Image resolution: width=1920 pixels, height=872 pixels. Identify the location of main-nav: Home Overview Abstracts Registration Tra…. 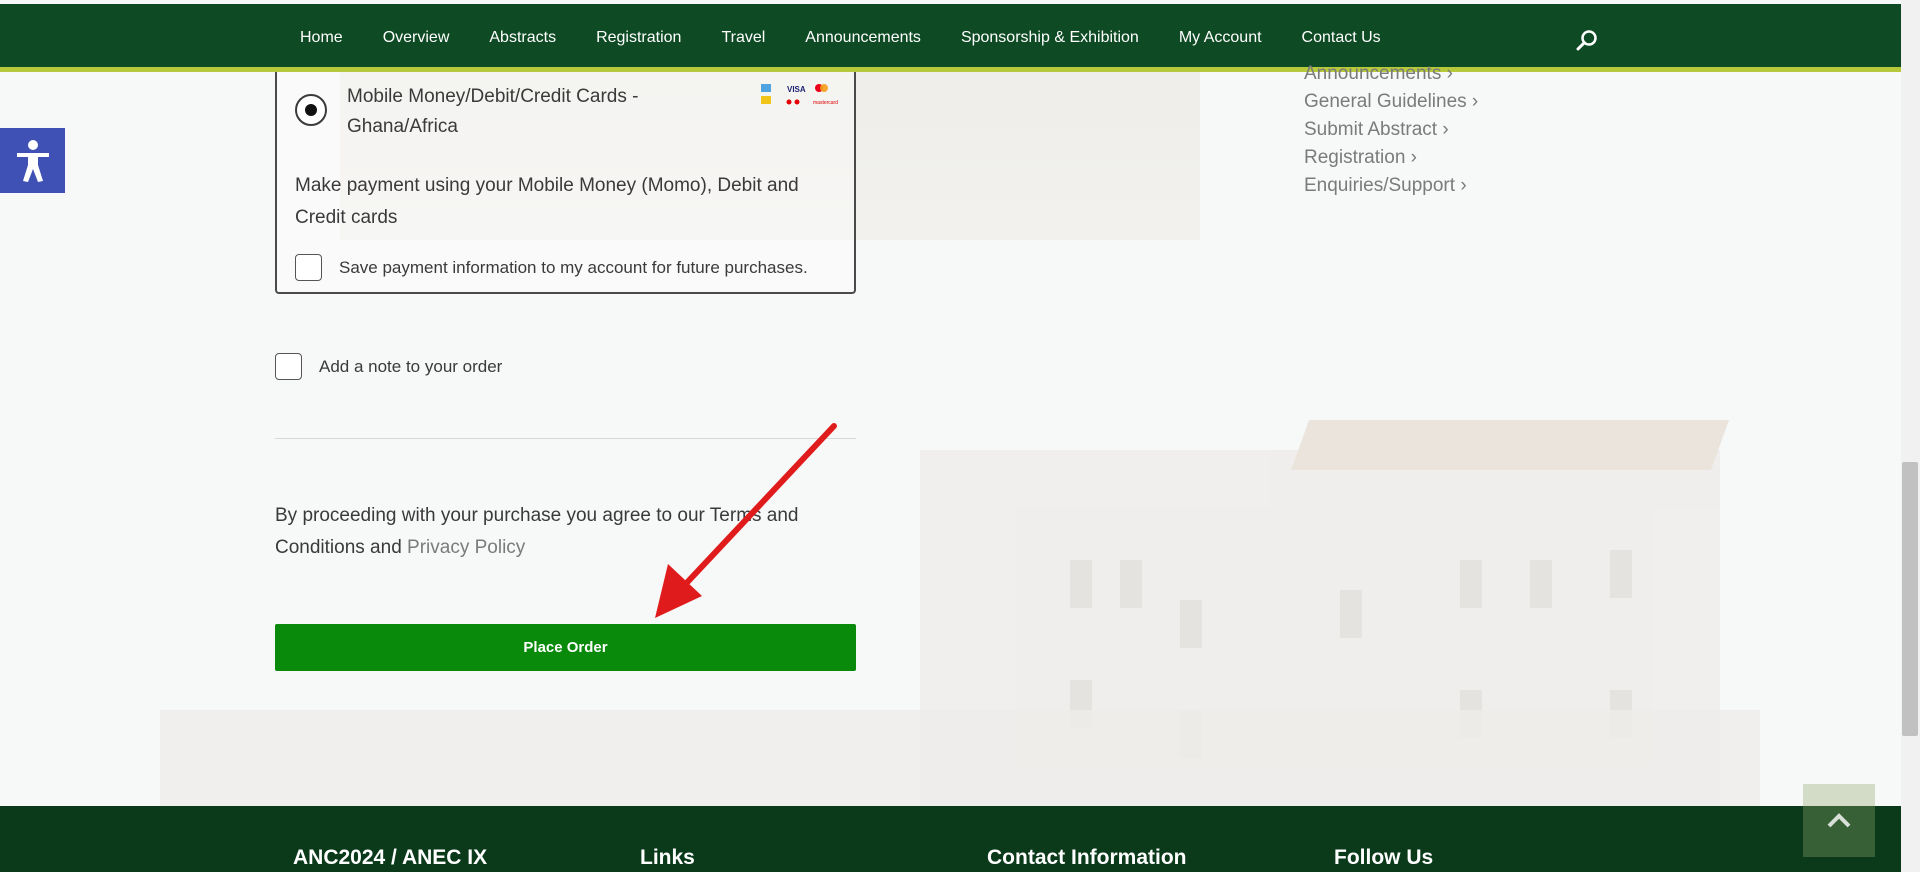
(840, 38).